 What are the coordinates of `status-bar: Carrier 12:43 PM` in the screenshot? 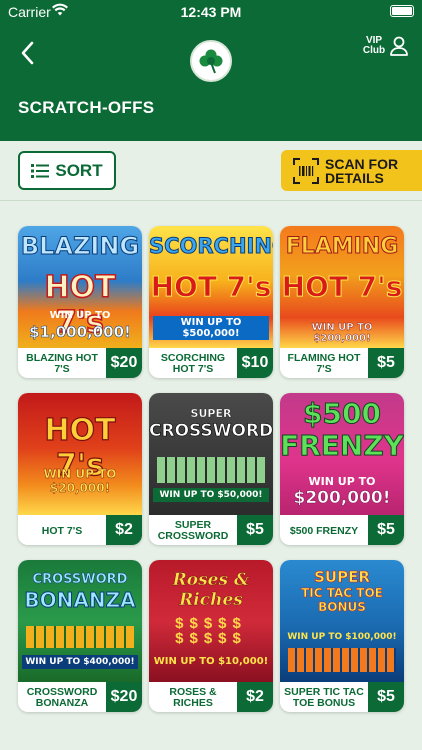 It's located at (211, 12).